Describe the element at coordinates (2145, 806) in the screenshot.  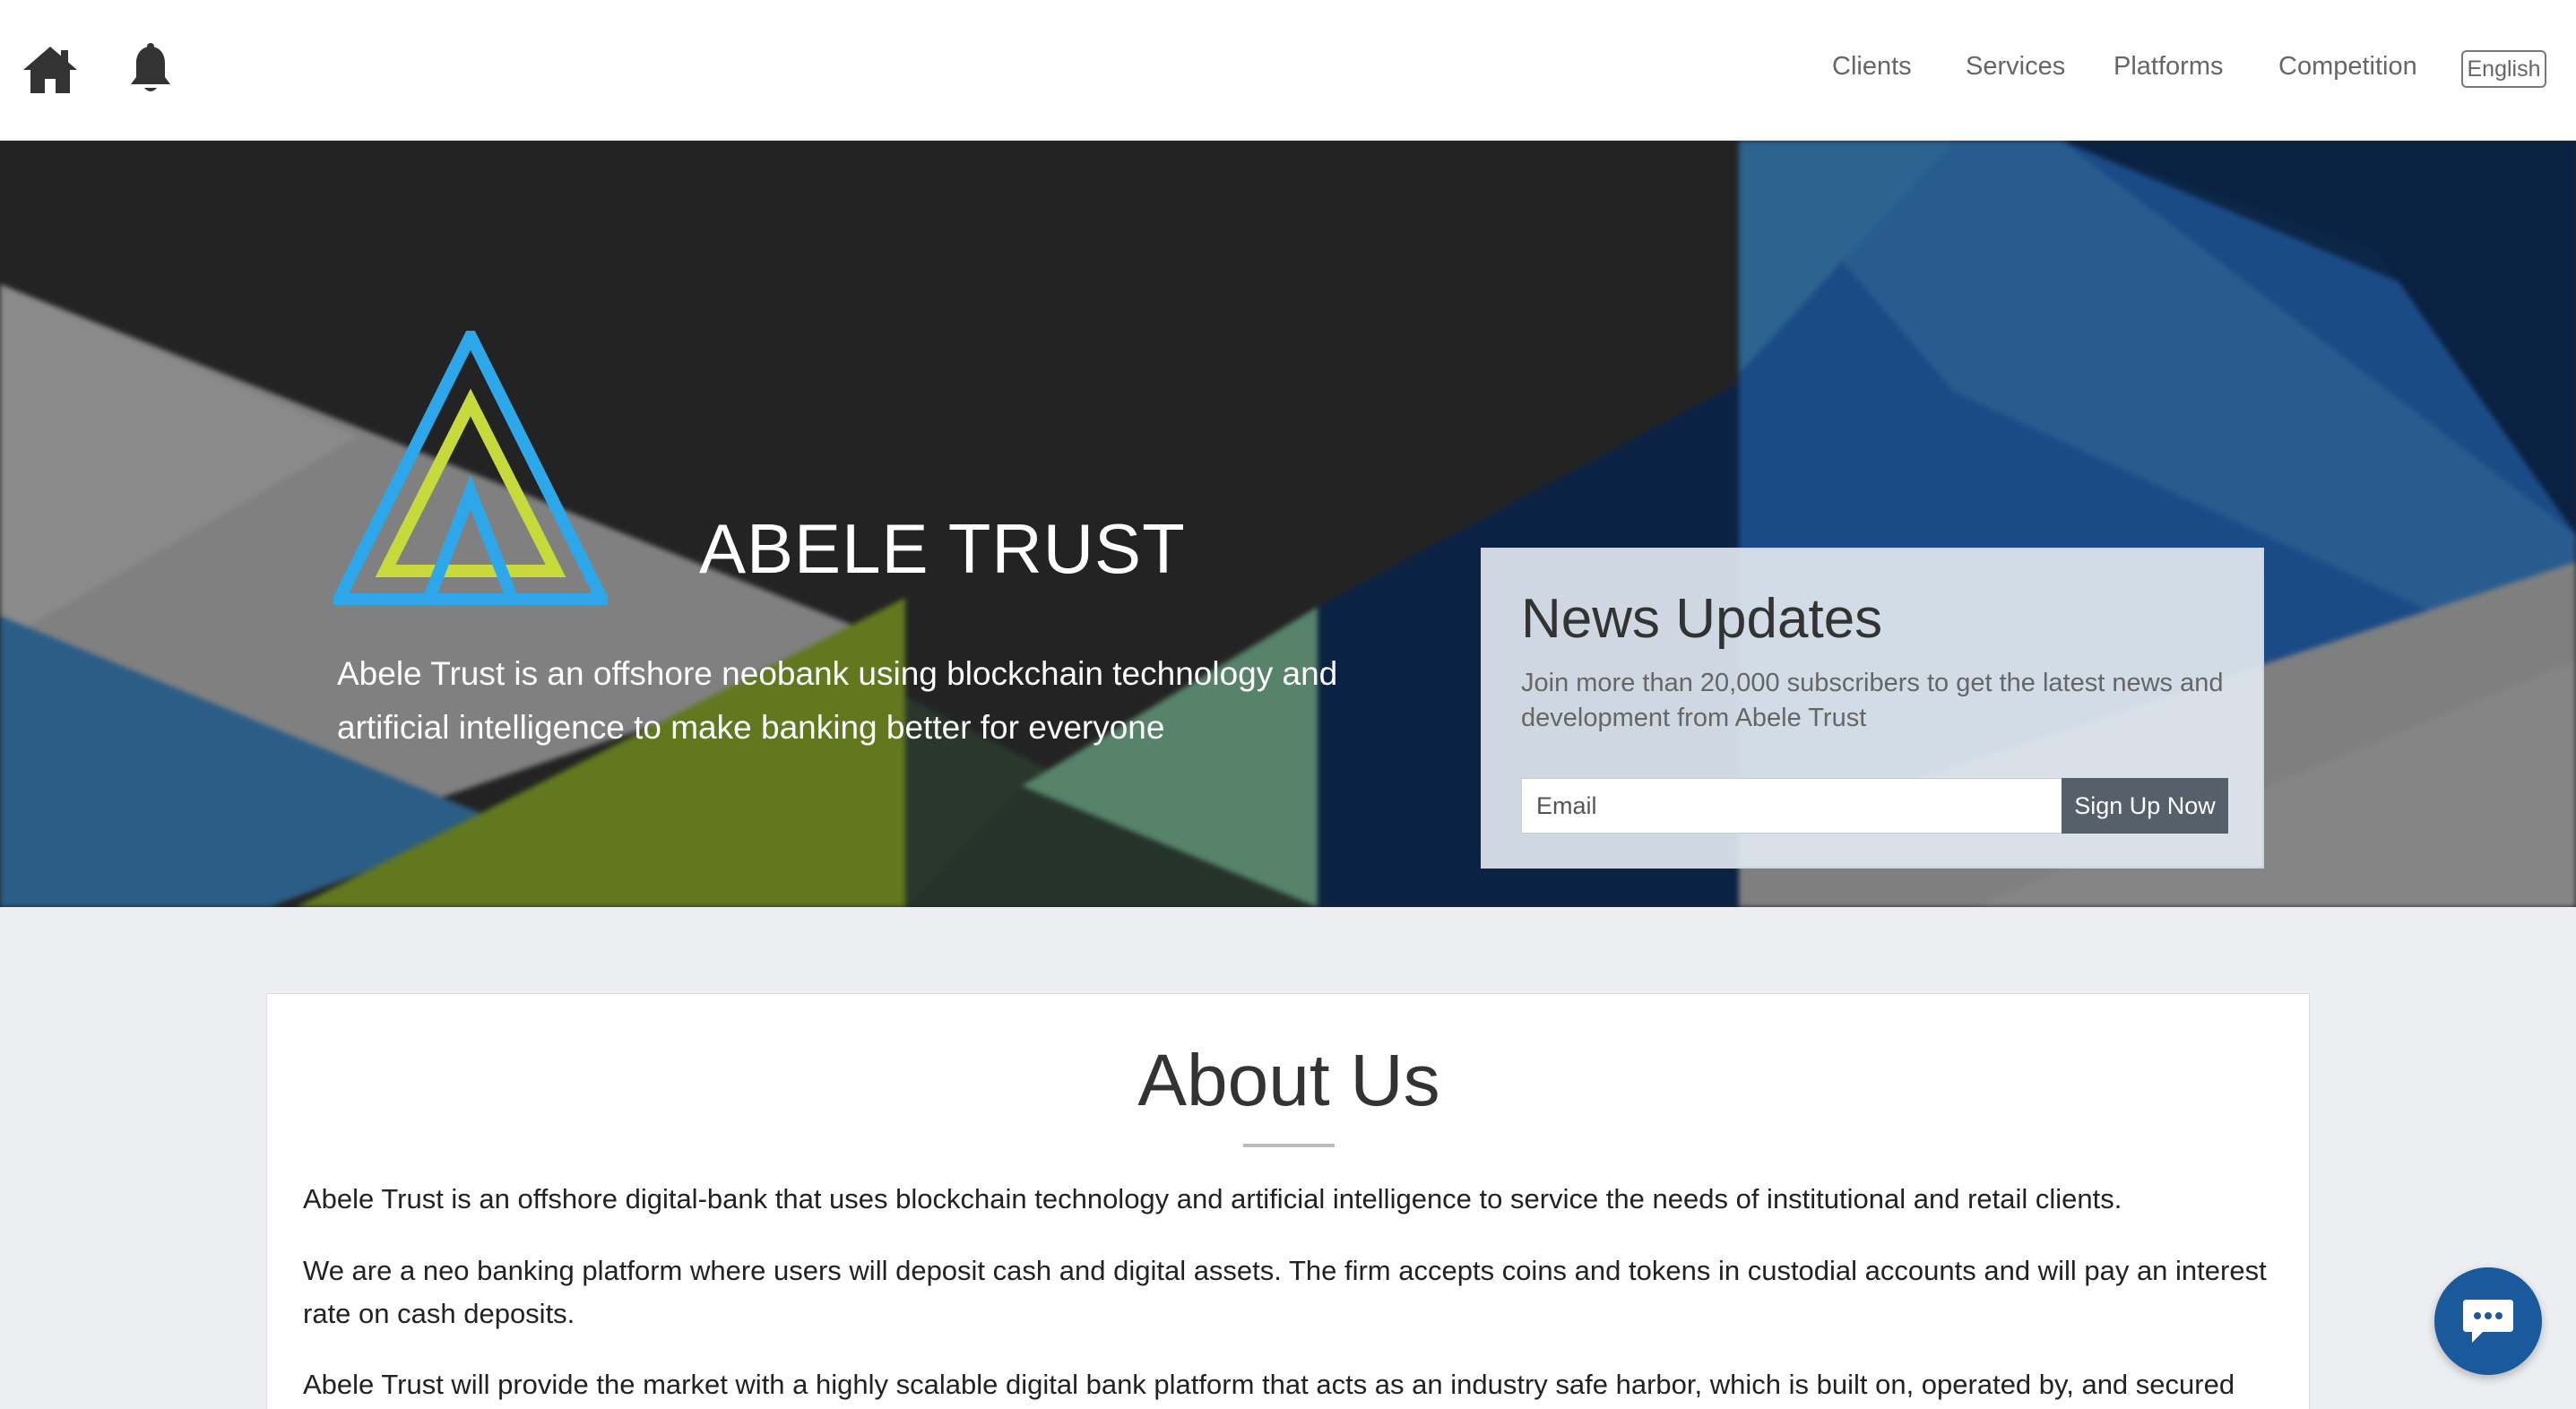
I see `sign-up-button: Sign Up Now` at that location.